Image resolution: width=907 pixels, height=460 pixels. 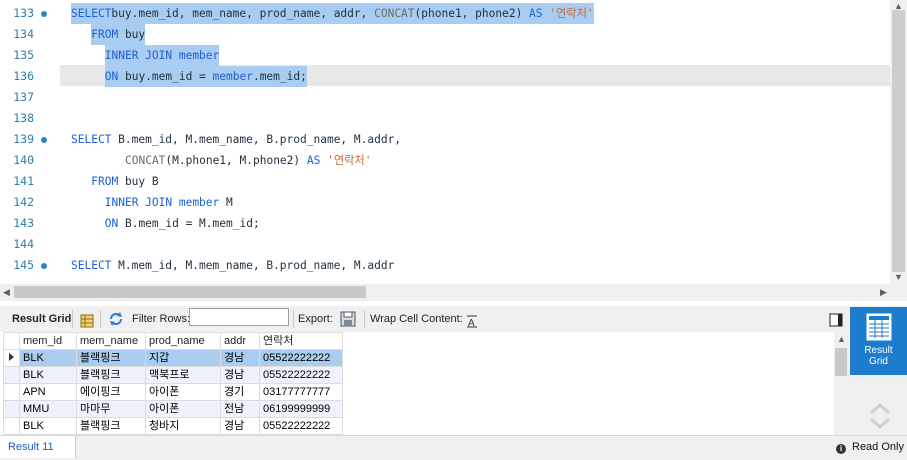 What do you see at coordinates (898, 277) in the screenshot?
I see `scroll-down-icon: ▼` at bounding box center [898, 277].